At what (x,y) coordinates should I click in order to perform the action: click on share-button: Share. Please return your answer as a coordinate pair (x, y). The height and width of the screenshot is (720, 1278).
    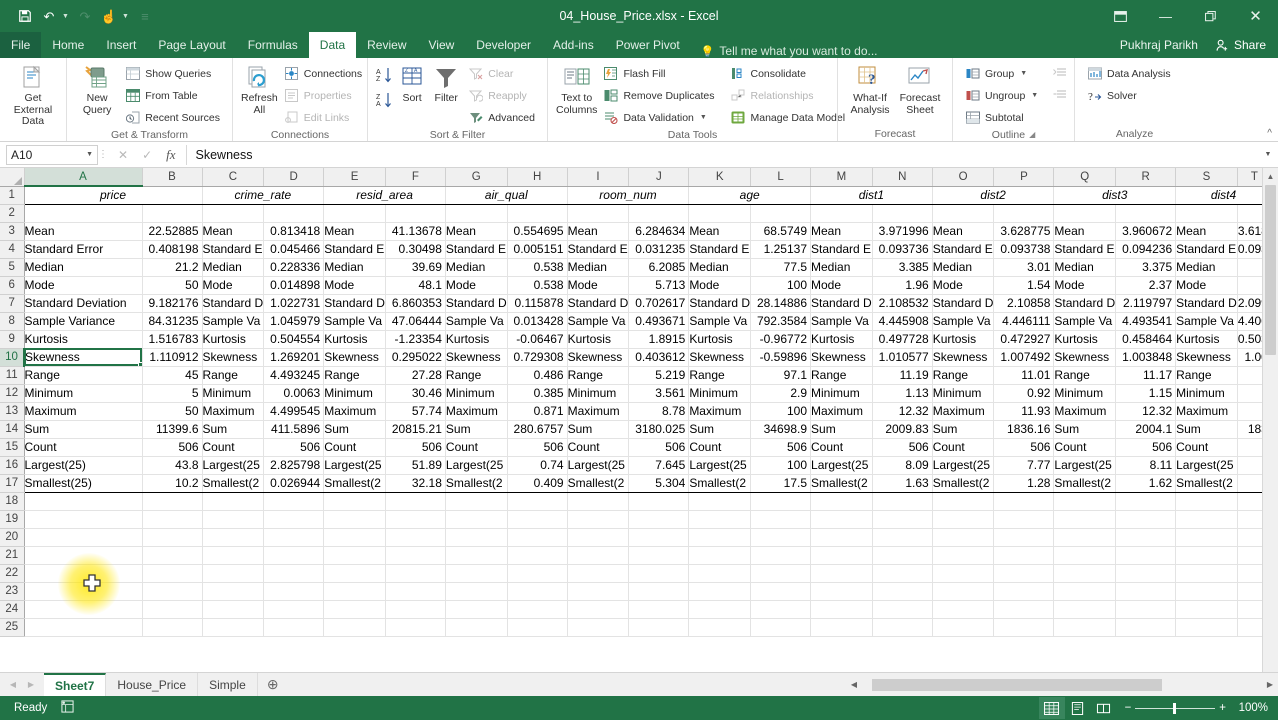
    Looking at the image, I should click on (1243, 45).